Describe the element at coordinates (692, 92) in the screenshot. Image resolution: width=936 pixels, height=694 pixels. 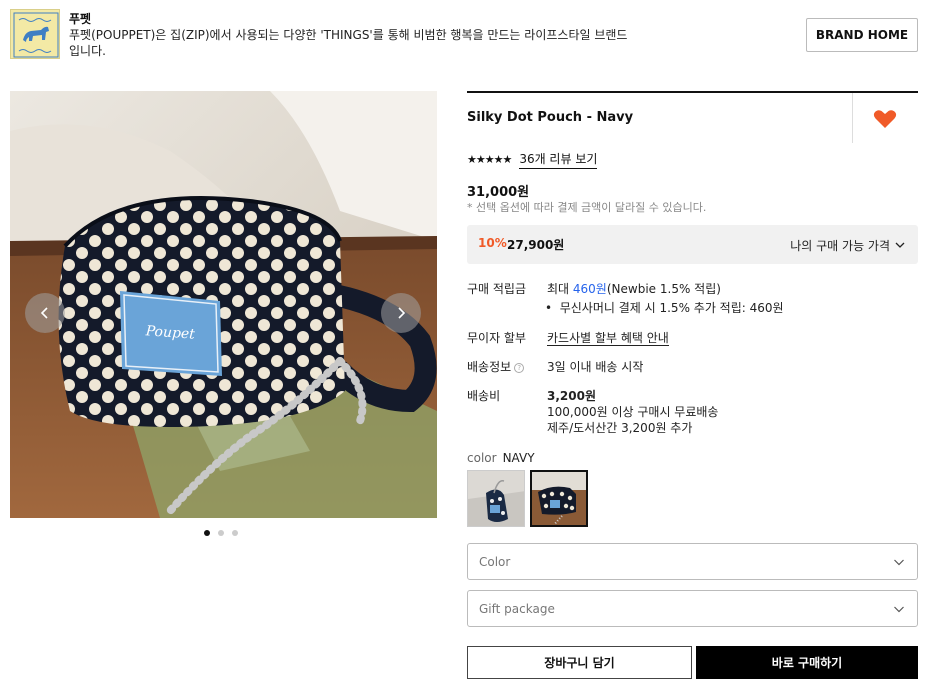
I see `top-divider` at that location.